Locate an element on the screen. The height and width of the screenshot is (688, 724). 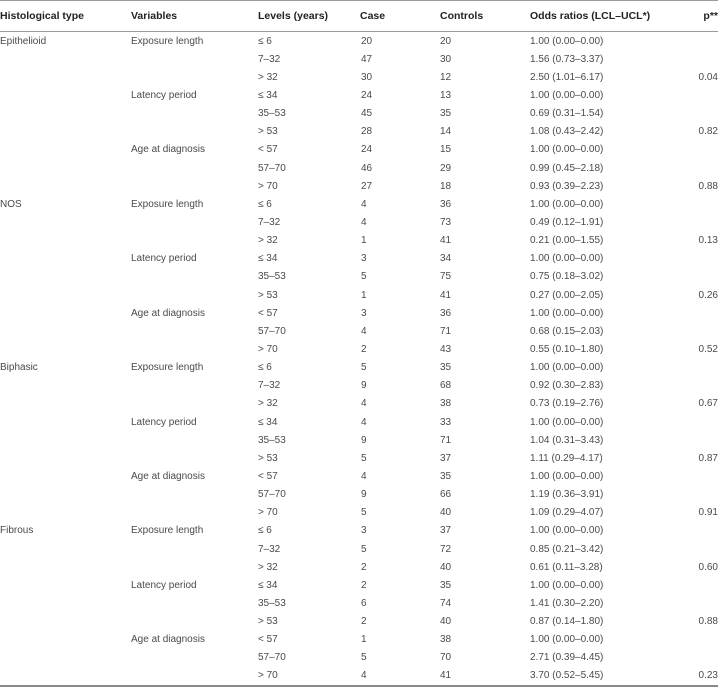
cell-odds-ratio: 0.68 (0.15–2.03) is located at coordinates (567, 331).